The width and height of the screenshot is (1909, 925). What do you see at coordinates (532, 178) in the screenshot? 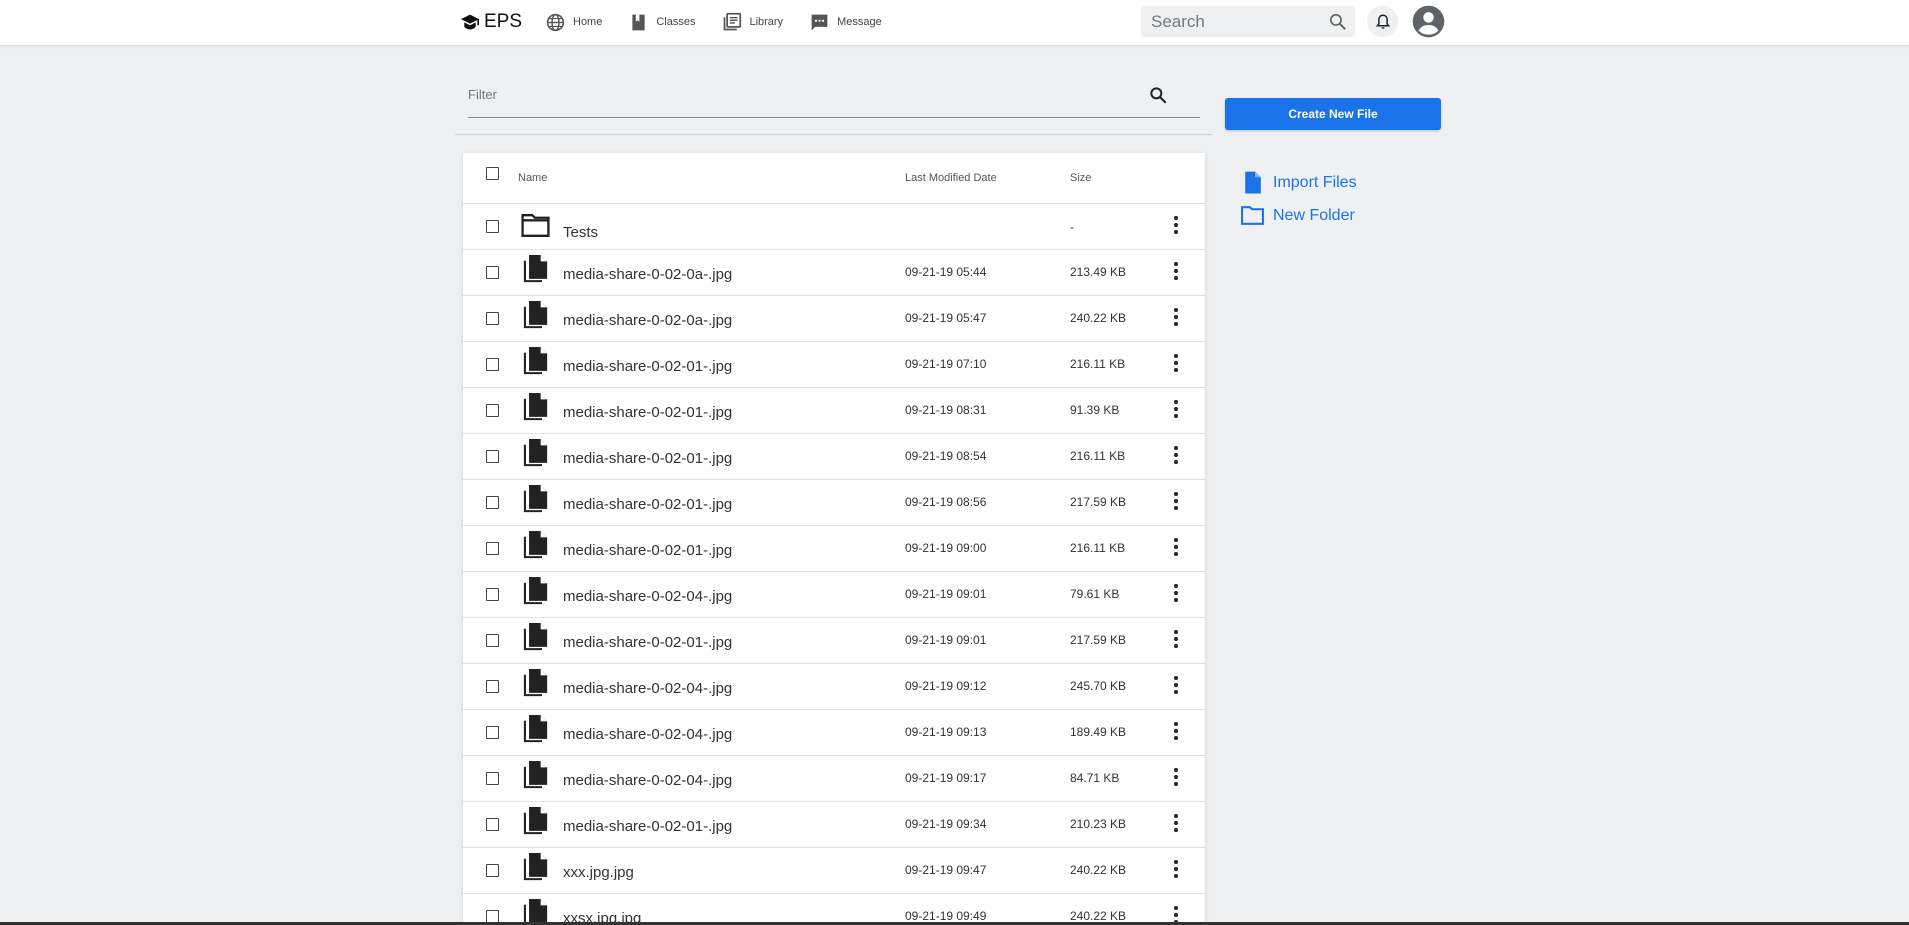
I see `column-header-name: Name` at bounding box center [532, 178].